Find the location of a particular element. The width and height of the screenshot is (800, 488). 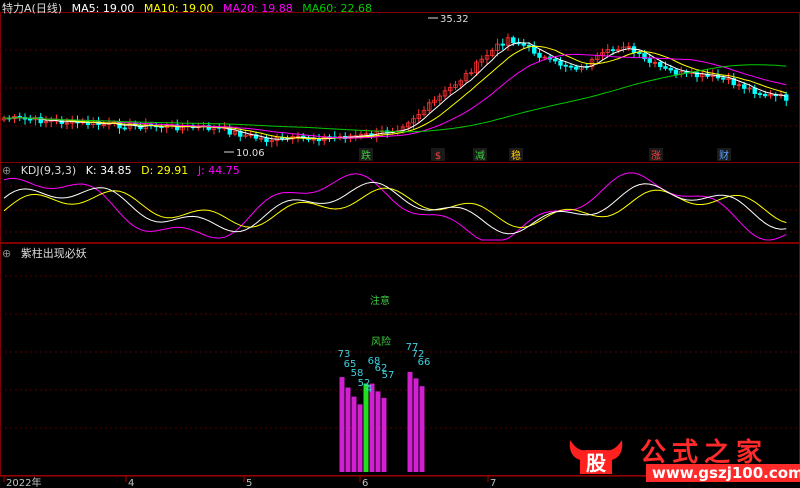

bull-logo-icon: 股 is located at coordinates (596, 457).